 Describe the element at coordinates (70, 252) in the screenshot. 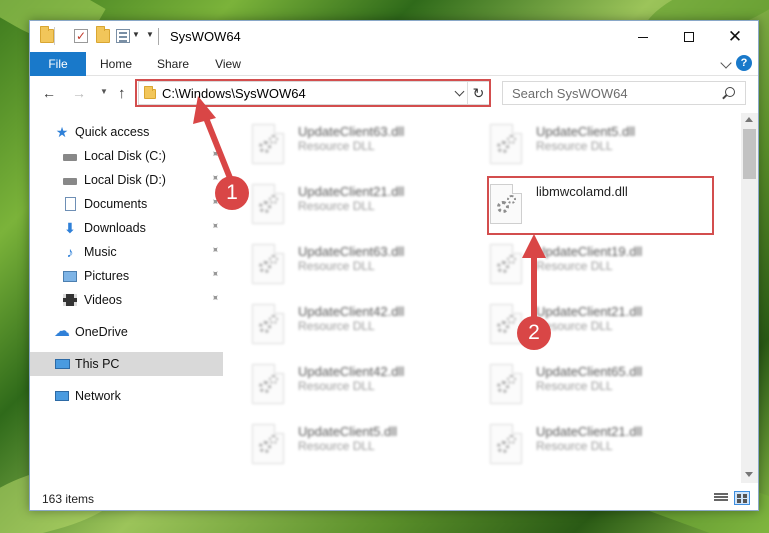

I see `music-icon: ♪` at that location.